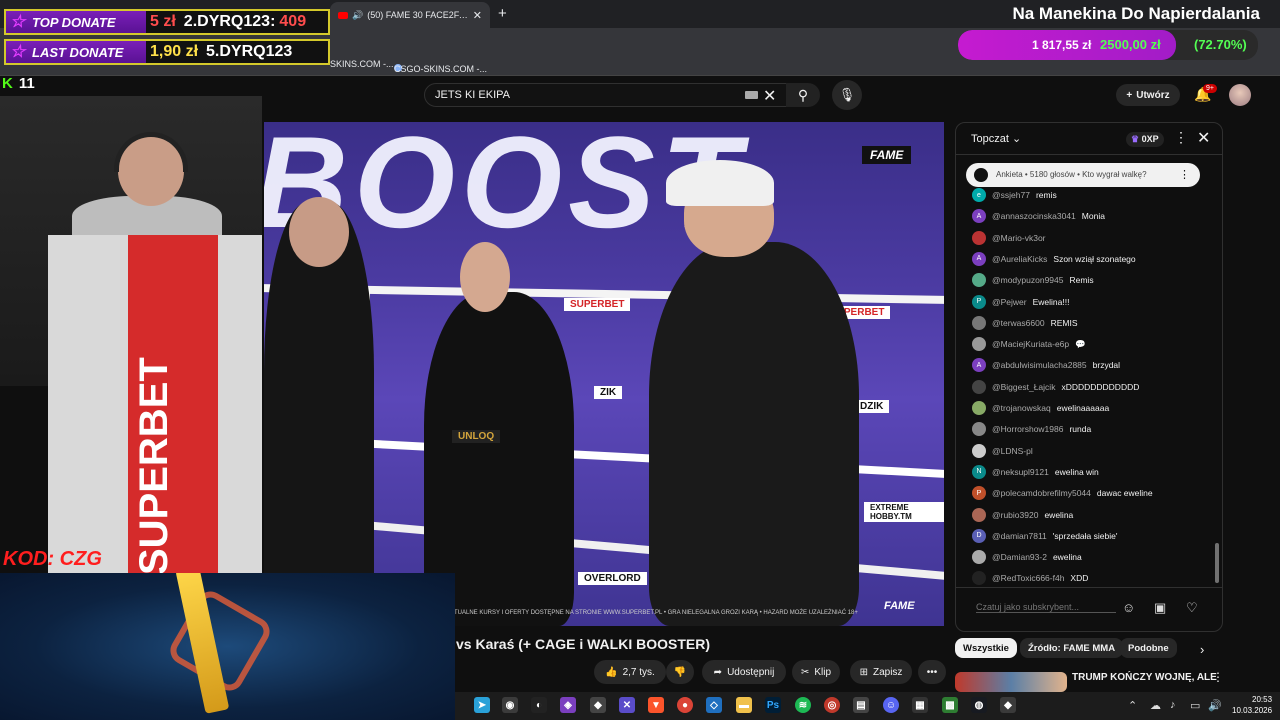 Image resolution: width=1280 pixels, height=720 pixels. I want to click on search-button: ⚲, so click(803, 95).